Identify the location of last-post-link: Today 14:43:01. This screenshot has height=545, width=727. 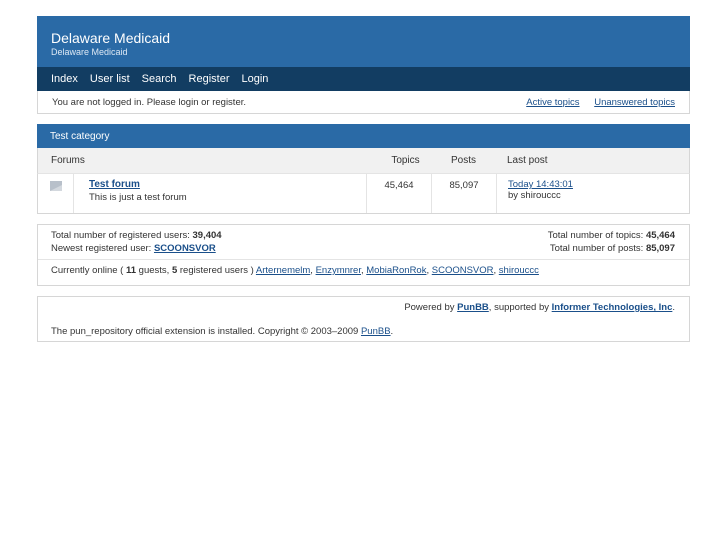
(540, 184).